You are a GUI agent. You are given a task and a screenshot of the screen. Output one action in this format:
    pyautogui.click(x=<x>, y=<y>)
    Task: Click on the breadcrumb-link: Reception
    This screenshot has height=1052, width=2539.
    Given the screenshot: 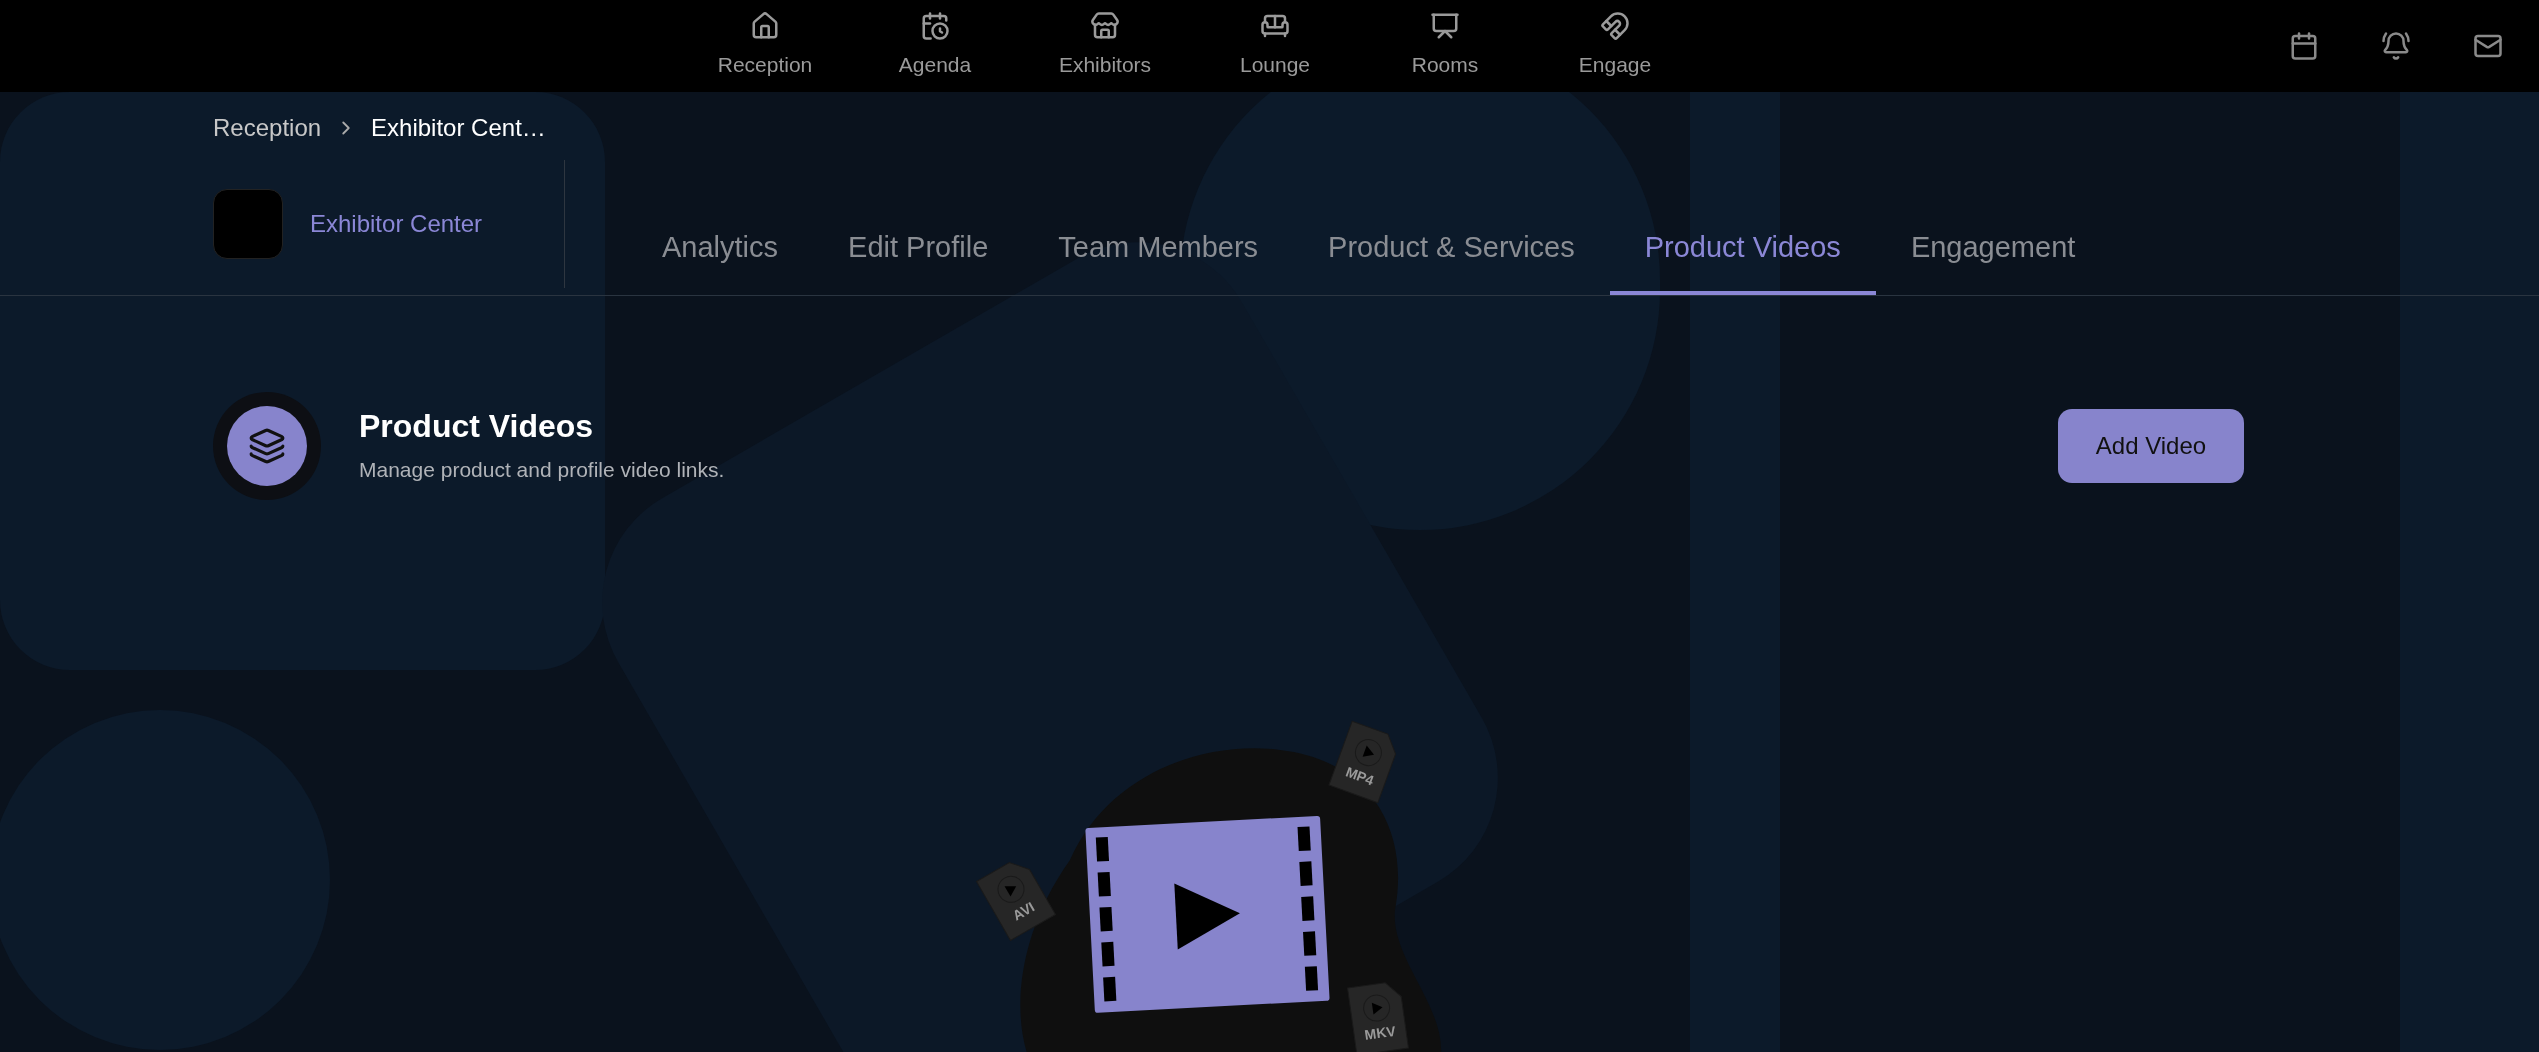 What is the action you would take?
    pyautogui.click(x=267, y=128)
    